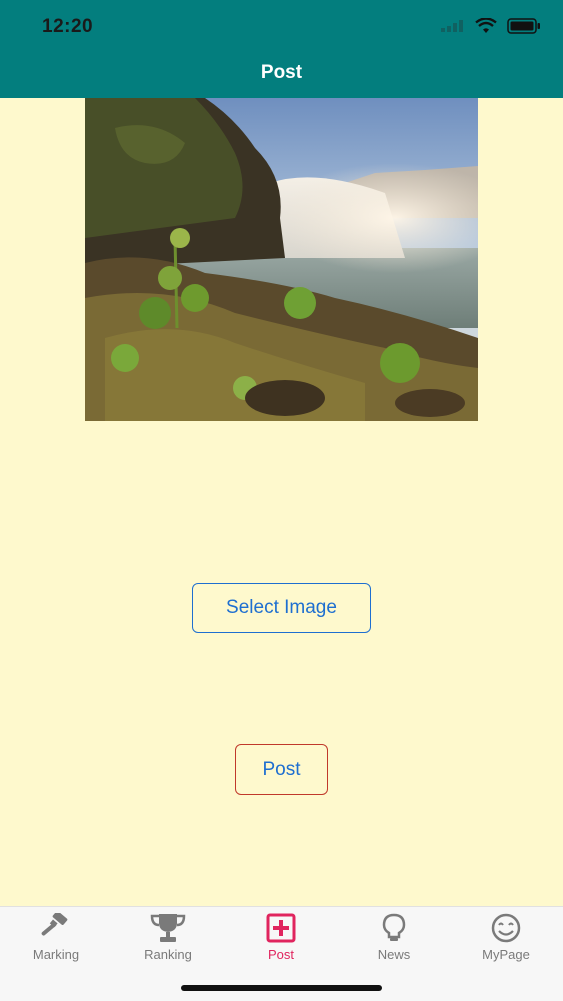 The height and width of the screenshot is (1001, 563). Describe the element at coordinates (394, 927) in the screenshot. I see `lightbulb-icon` at that location.